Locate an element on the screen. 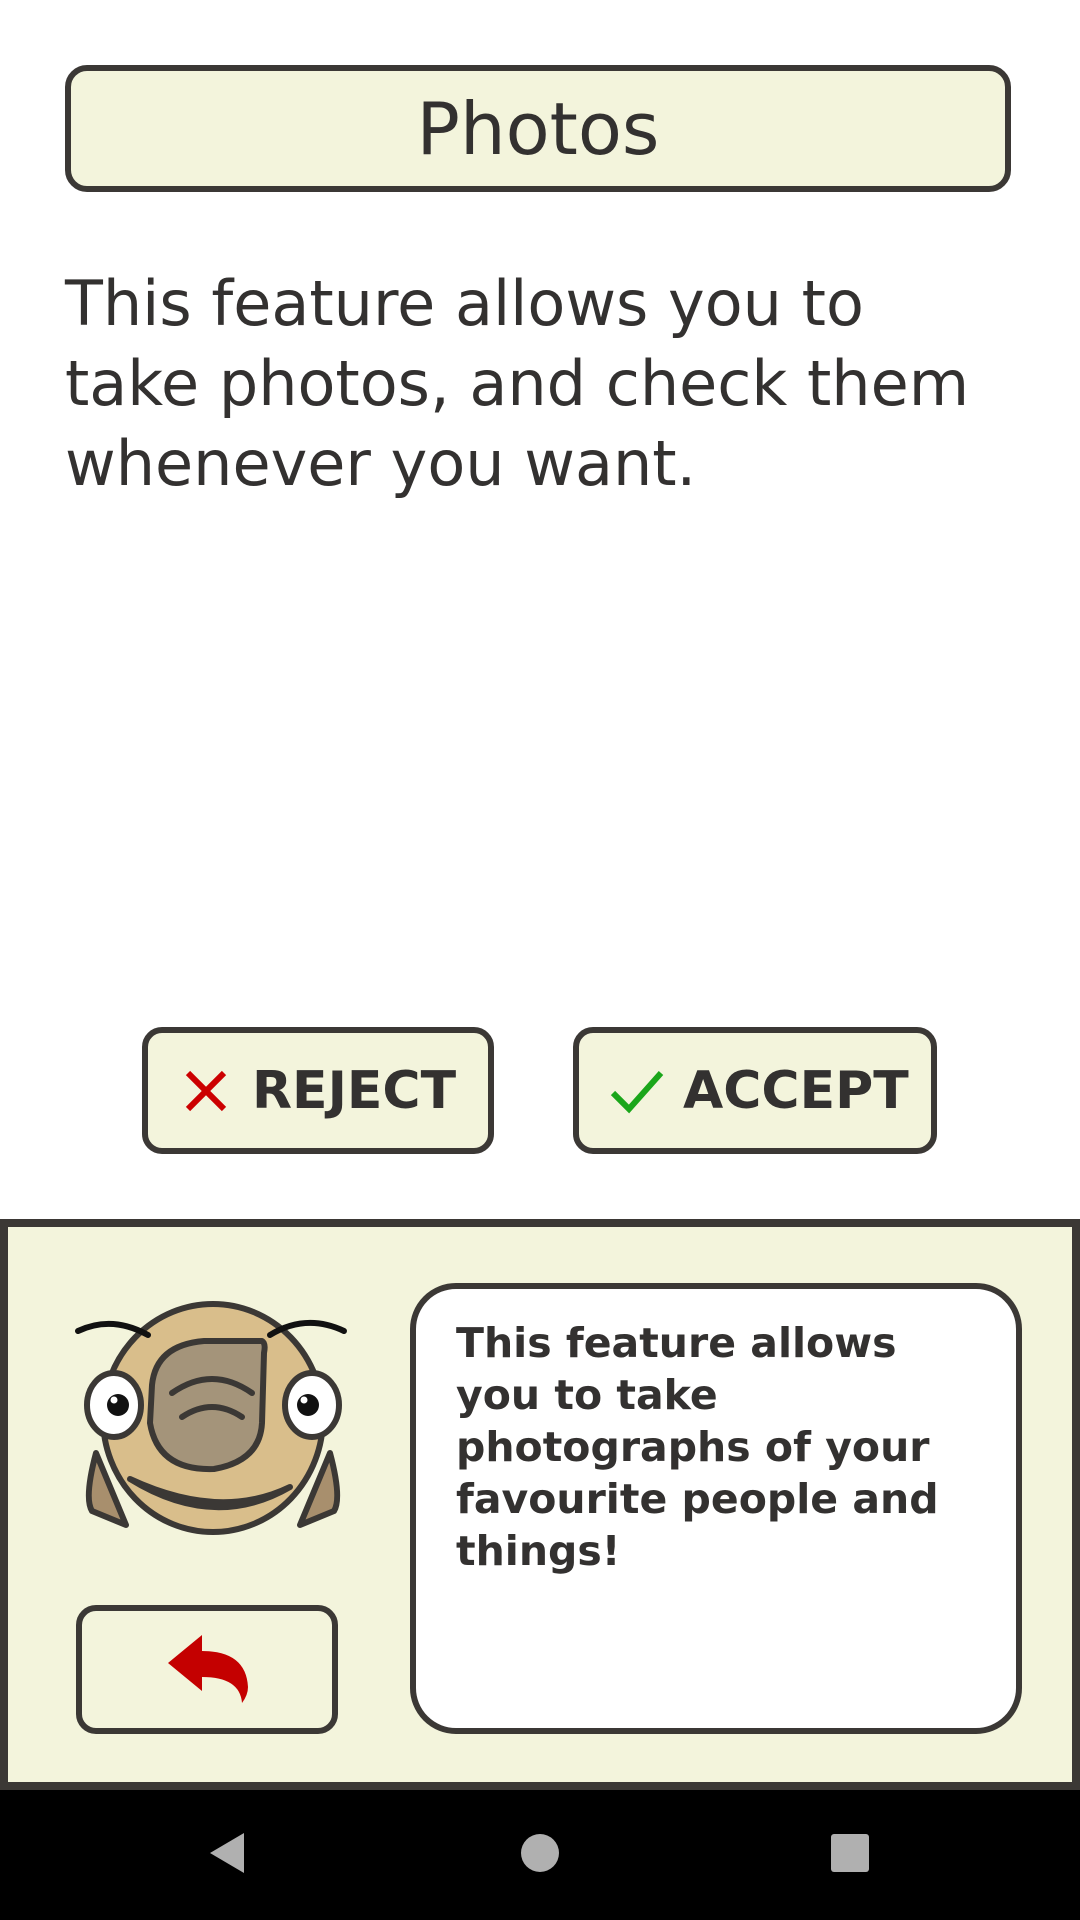  close-icon is located at coordinates (206, 1091).